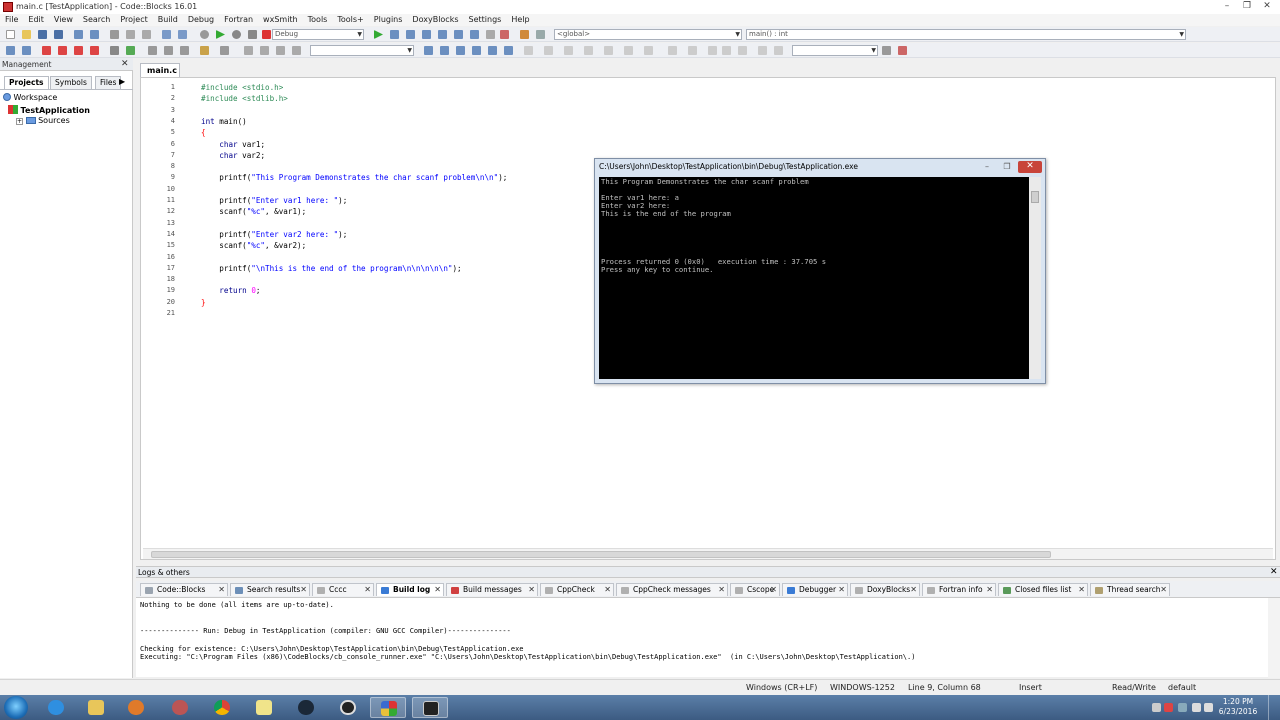 The height and width of the screenshot is (720, 1280). What do you see at coordinates (568, 50) in the screenshot?
I see `wxsmith-widget-2-icon` at bounding box center [568, 50].